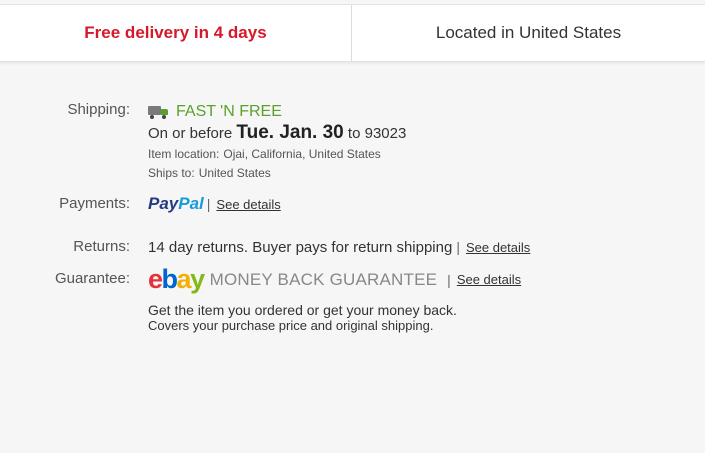  I want to click on guarantee-row: ebay MONEY BACK GUARANTEE | See details, so click(334, 279).